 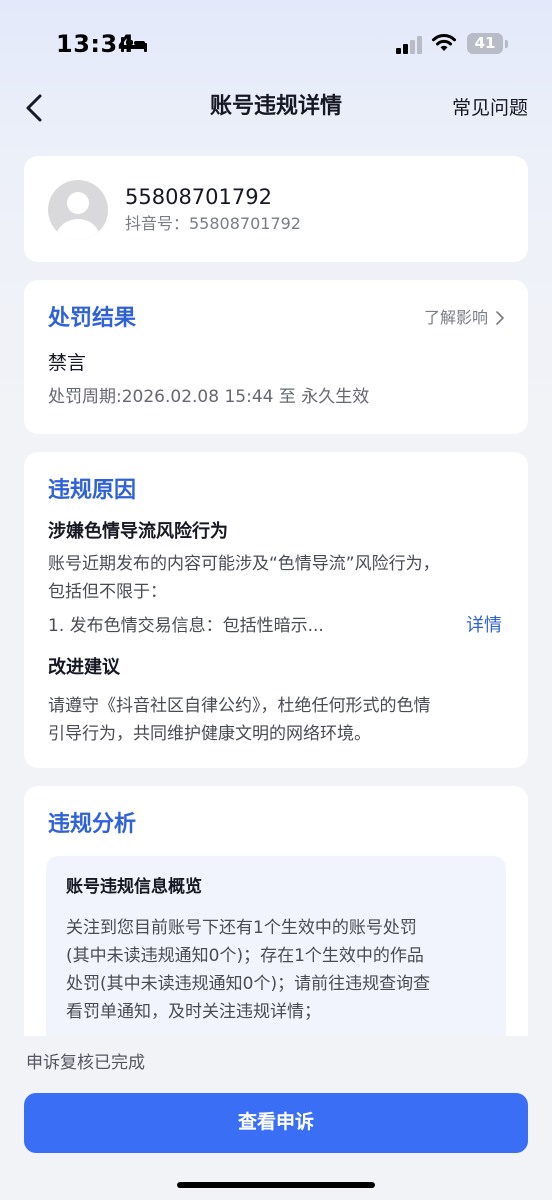 What do you see at coordinates (248, 984) in the screenshot?
I see `overview-line: 处罚(其中未读违规通知0个)；请前往违规查询查` at bounding box center [248, 984].